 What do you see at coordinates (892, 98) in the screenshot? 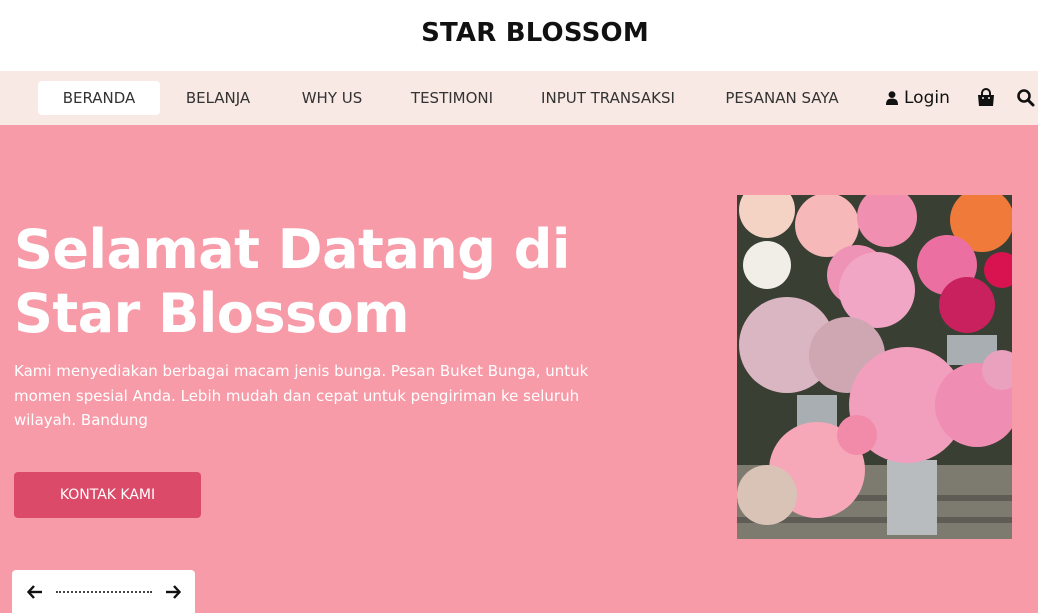
I see `user-icon` at bounding box center [892, 98].